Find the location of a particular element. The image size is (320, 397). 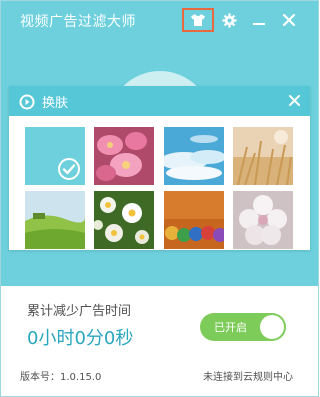

minimize-icon is located at coordinates (259, 24).